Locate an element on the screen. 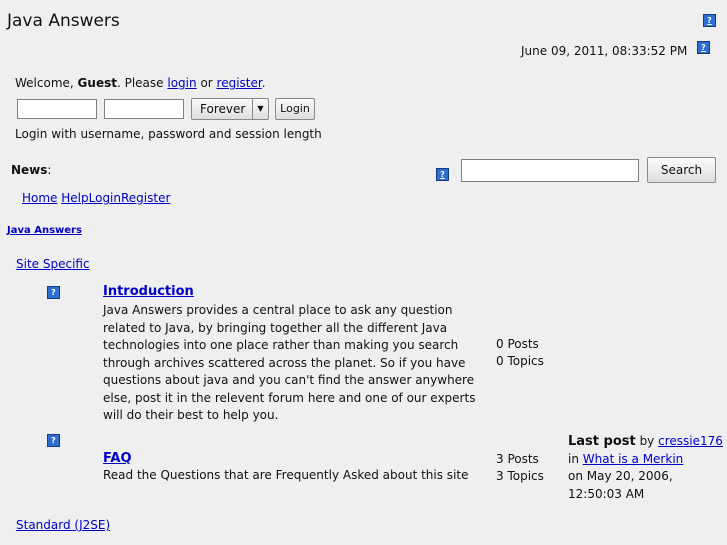 The image size is (727, 545). login-button: Login is located at coordinates (295, 109).